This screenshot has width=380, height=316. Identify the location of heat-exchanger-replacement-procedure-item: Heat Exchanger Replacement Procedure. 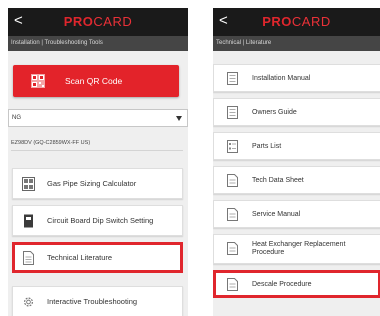
(296, 249).